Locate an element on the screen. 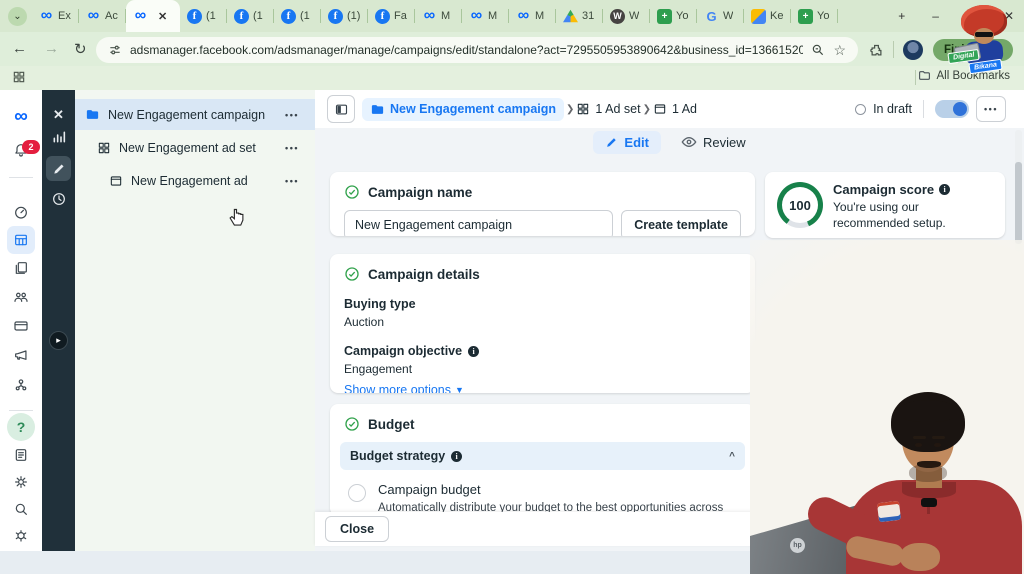 The width and height of the screenshot is (1024, 574). breadcrumb-item: 1 Ad is located at coordinates (675, 109).